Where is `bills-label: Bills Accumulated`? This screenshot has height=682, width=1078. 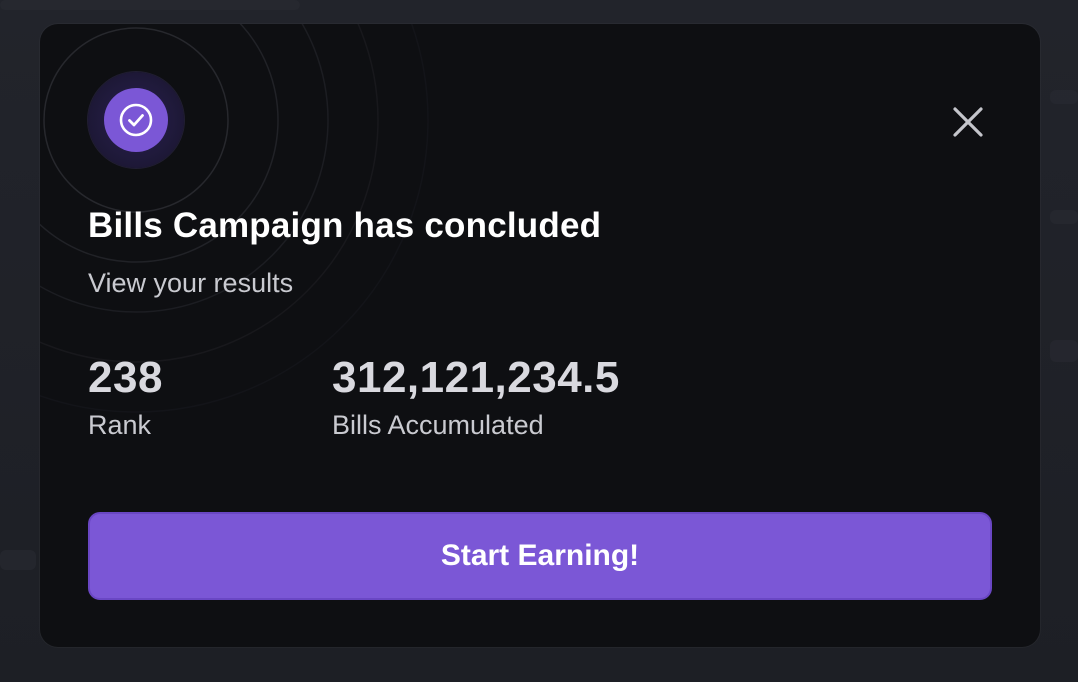 bills-label: Bills Accumulated is located at coordinates (438, 425).